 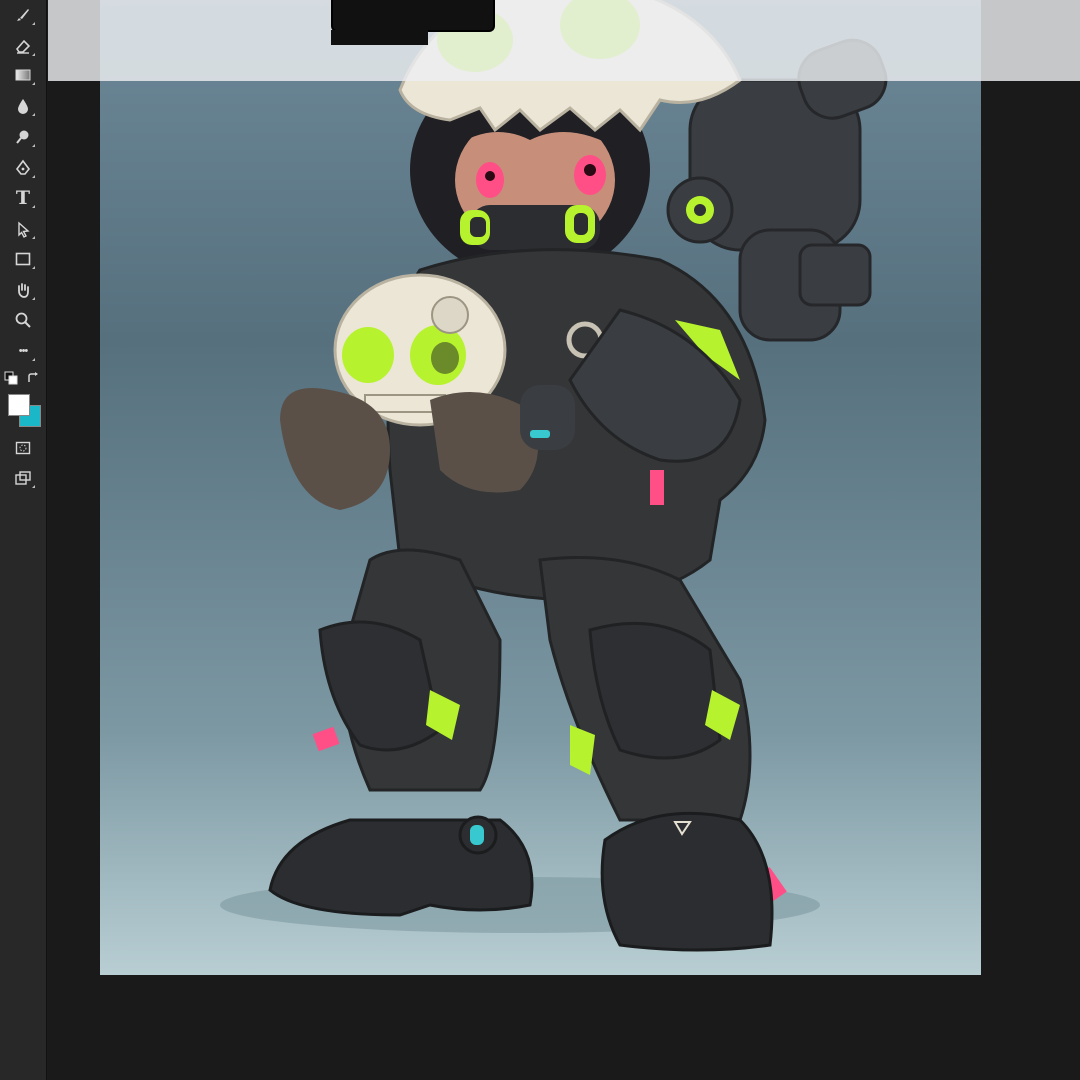 I want to click on swap-colors-button, so click(x=33, y=378).